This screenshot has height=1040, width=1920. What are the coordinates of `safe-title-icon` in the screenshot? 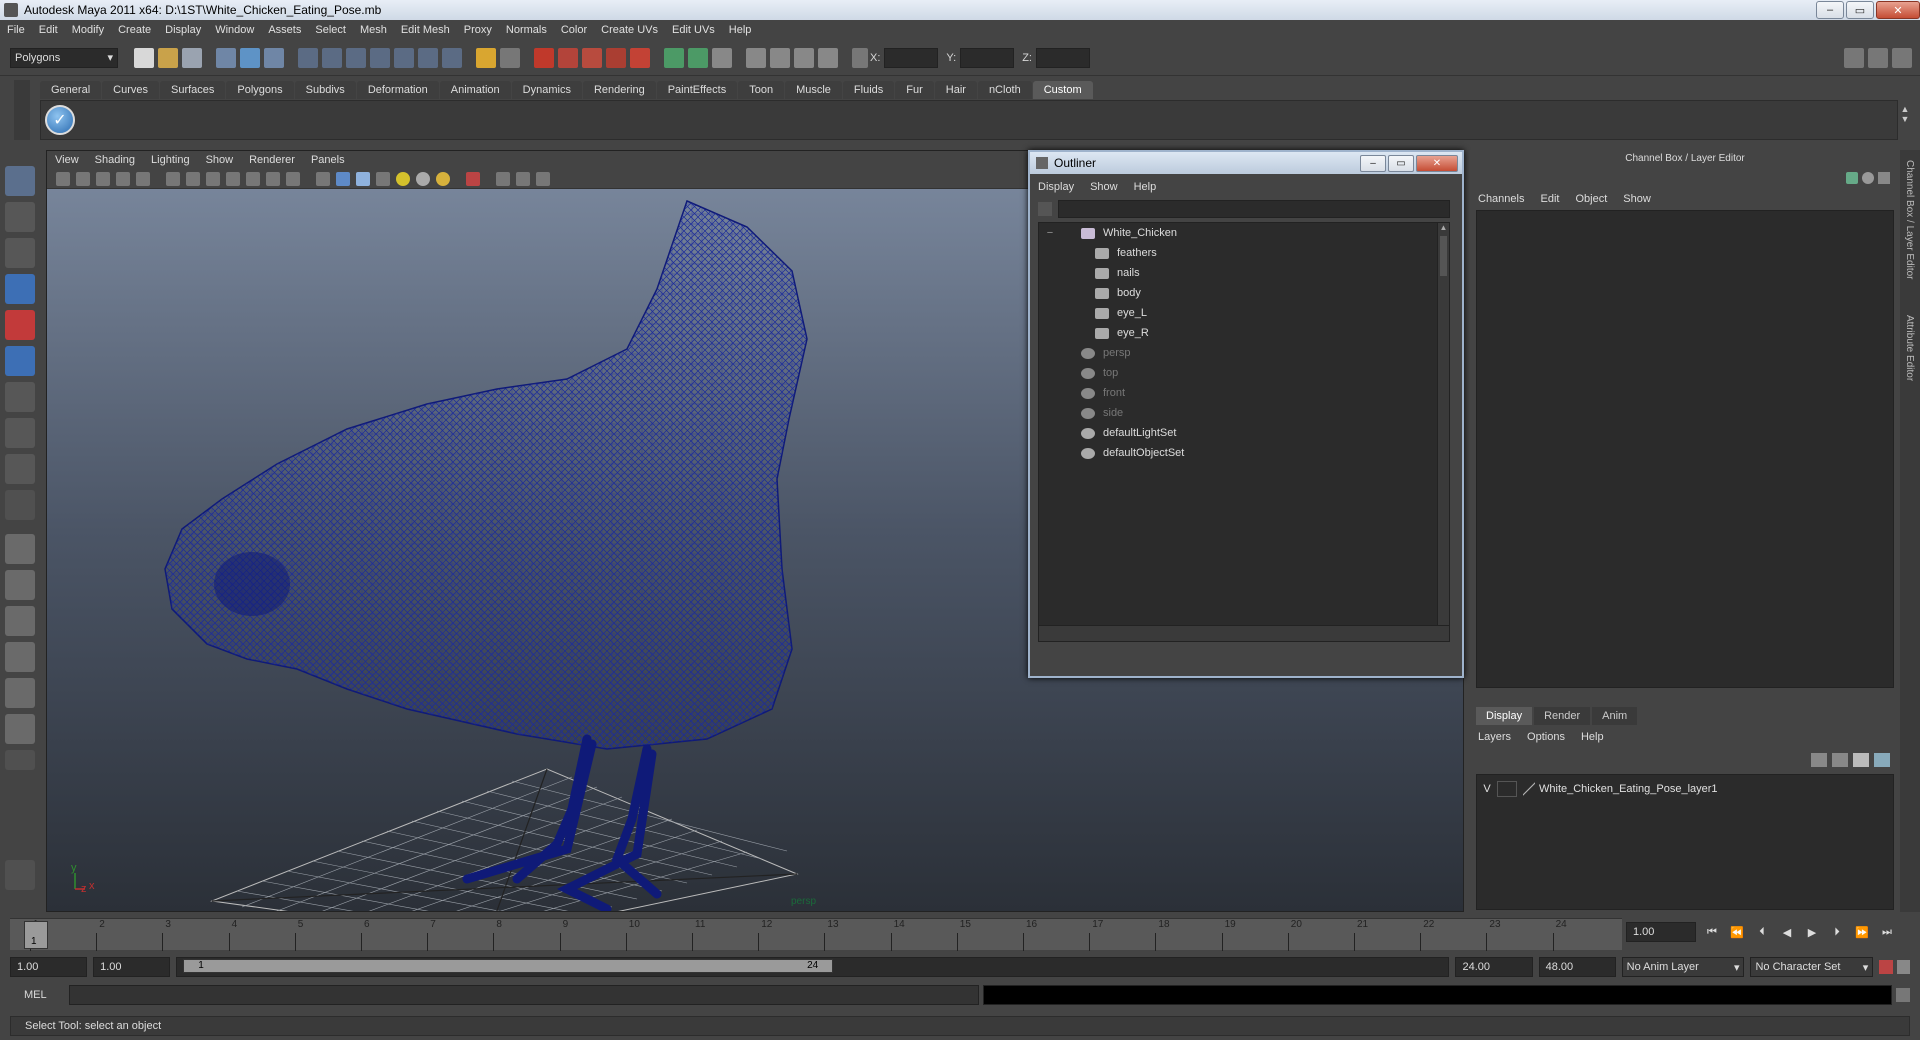 It's located at (273, 178).